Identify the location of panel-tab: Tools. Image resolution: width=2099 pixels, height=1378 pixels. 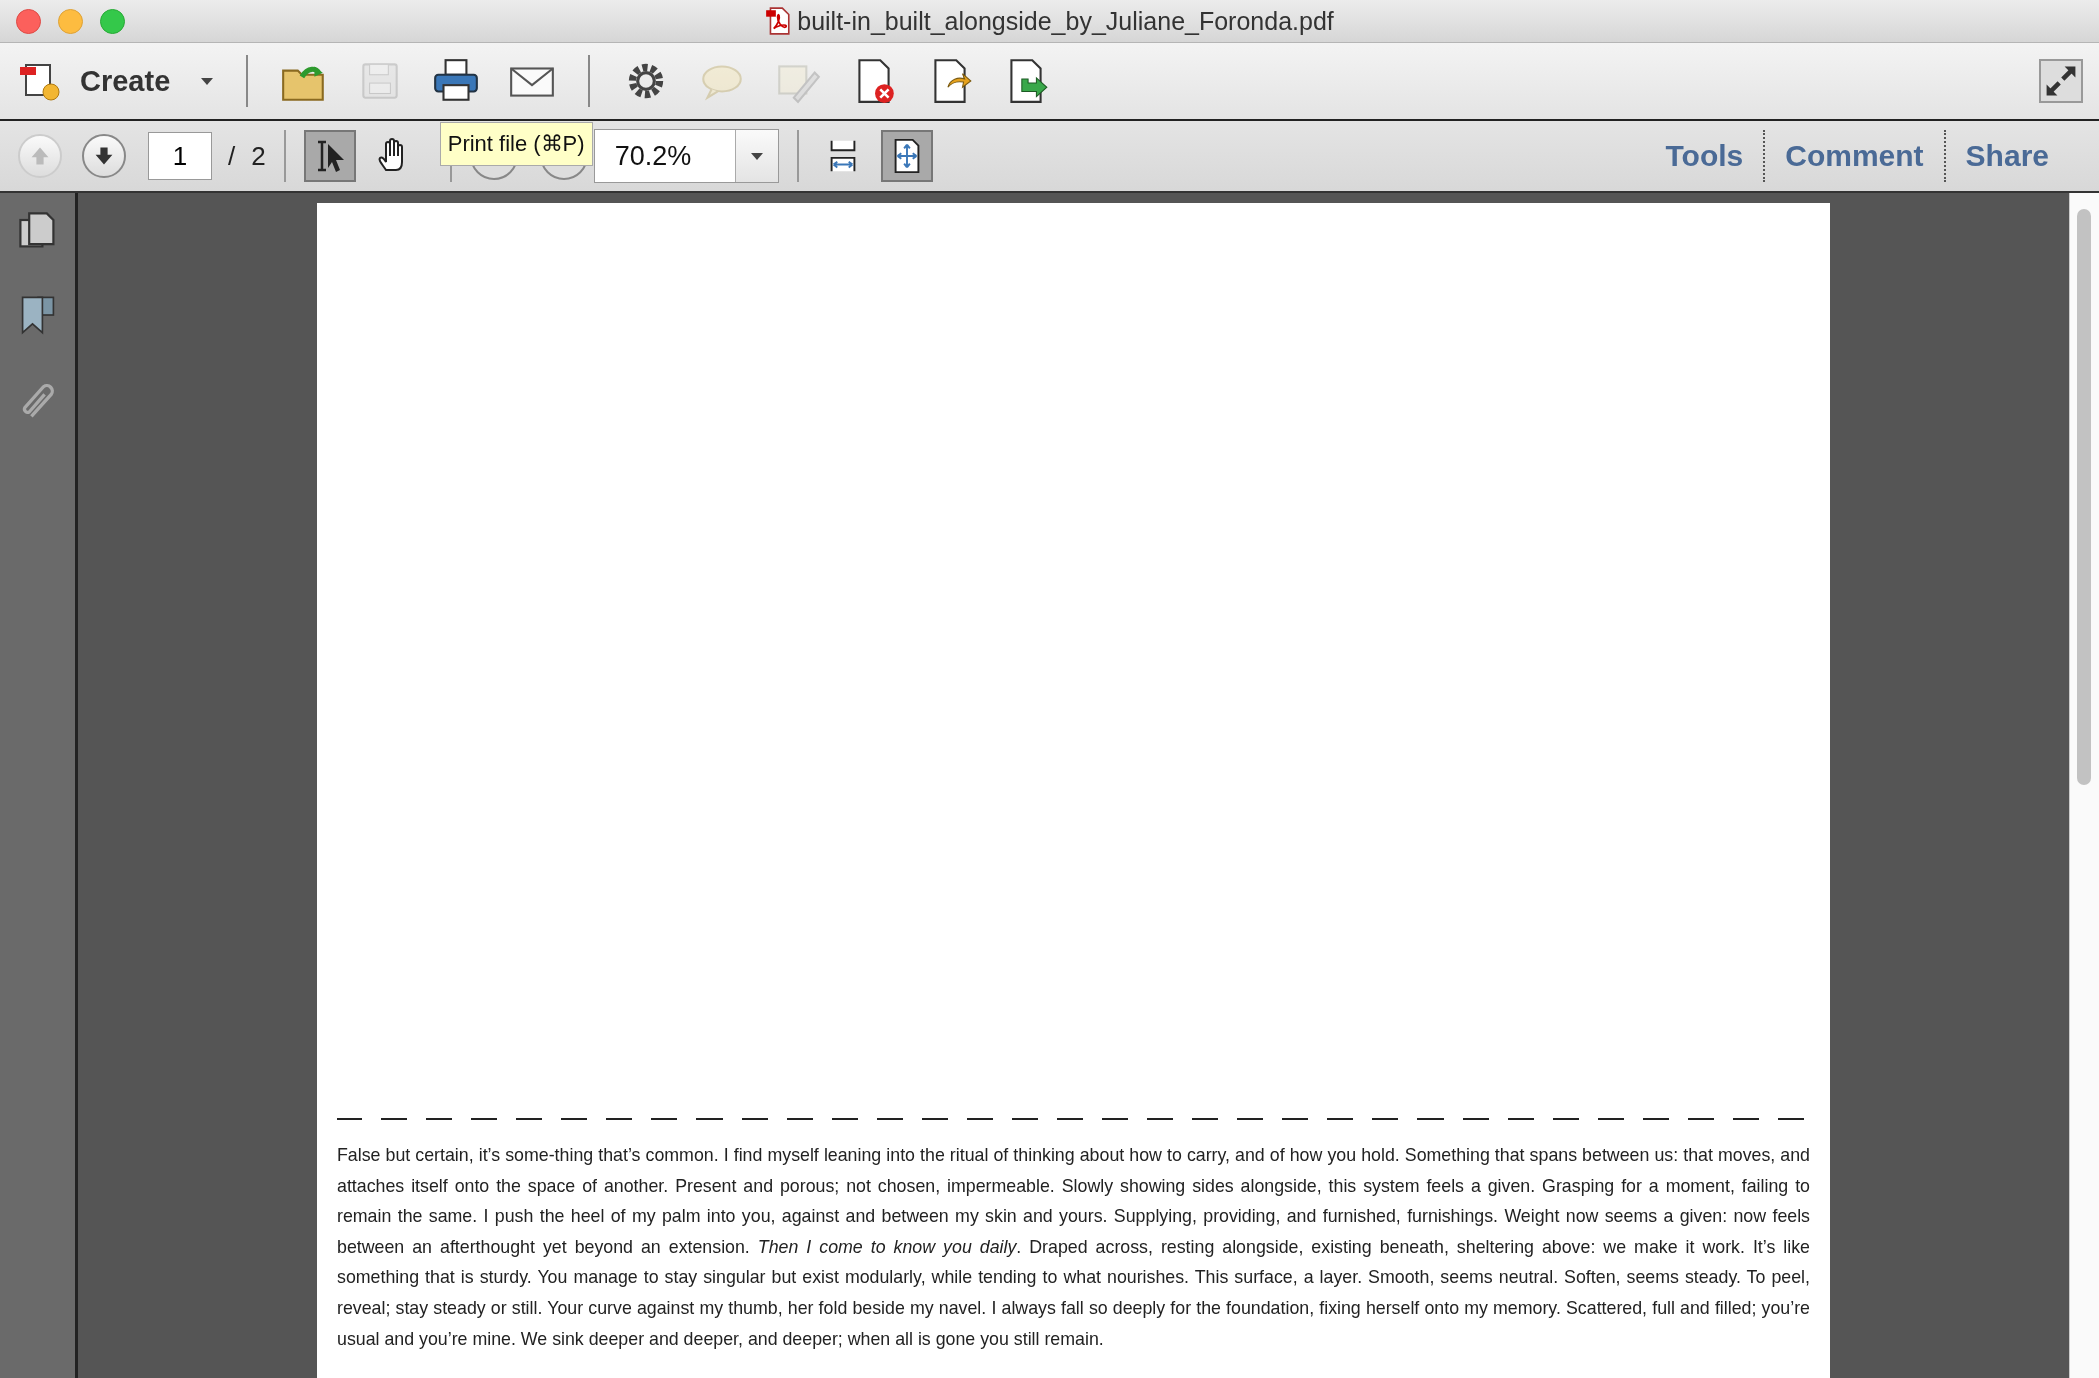
(1704, 156).